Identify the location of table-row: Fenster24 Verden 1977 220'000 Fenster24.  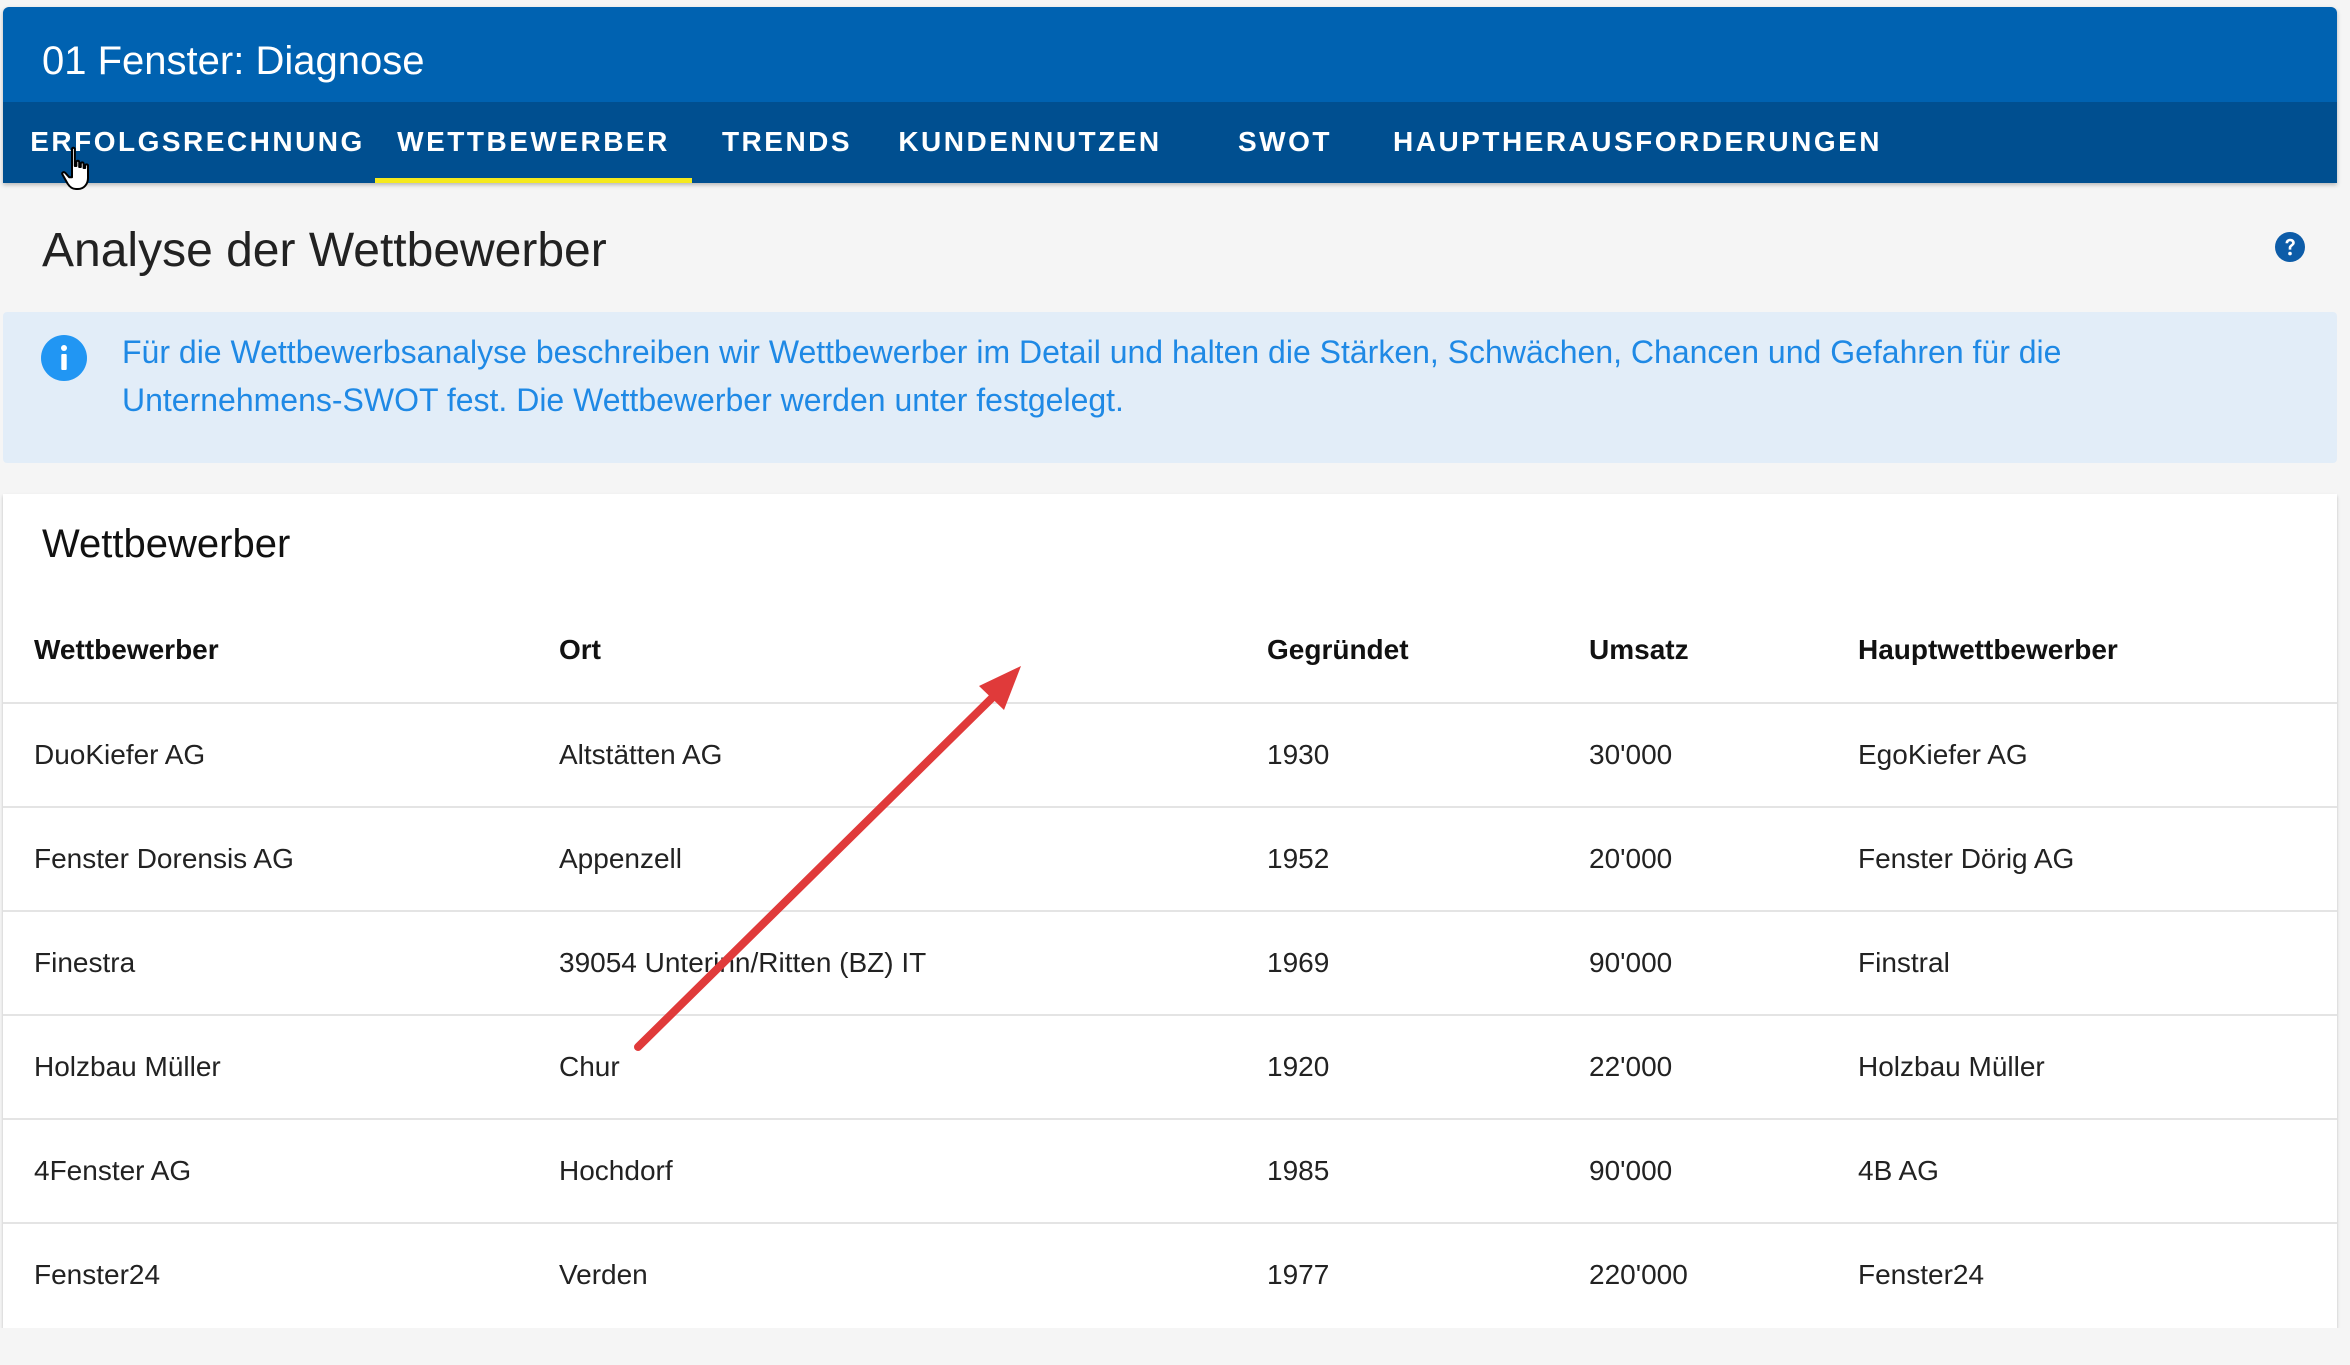
(1170, 1276).